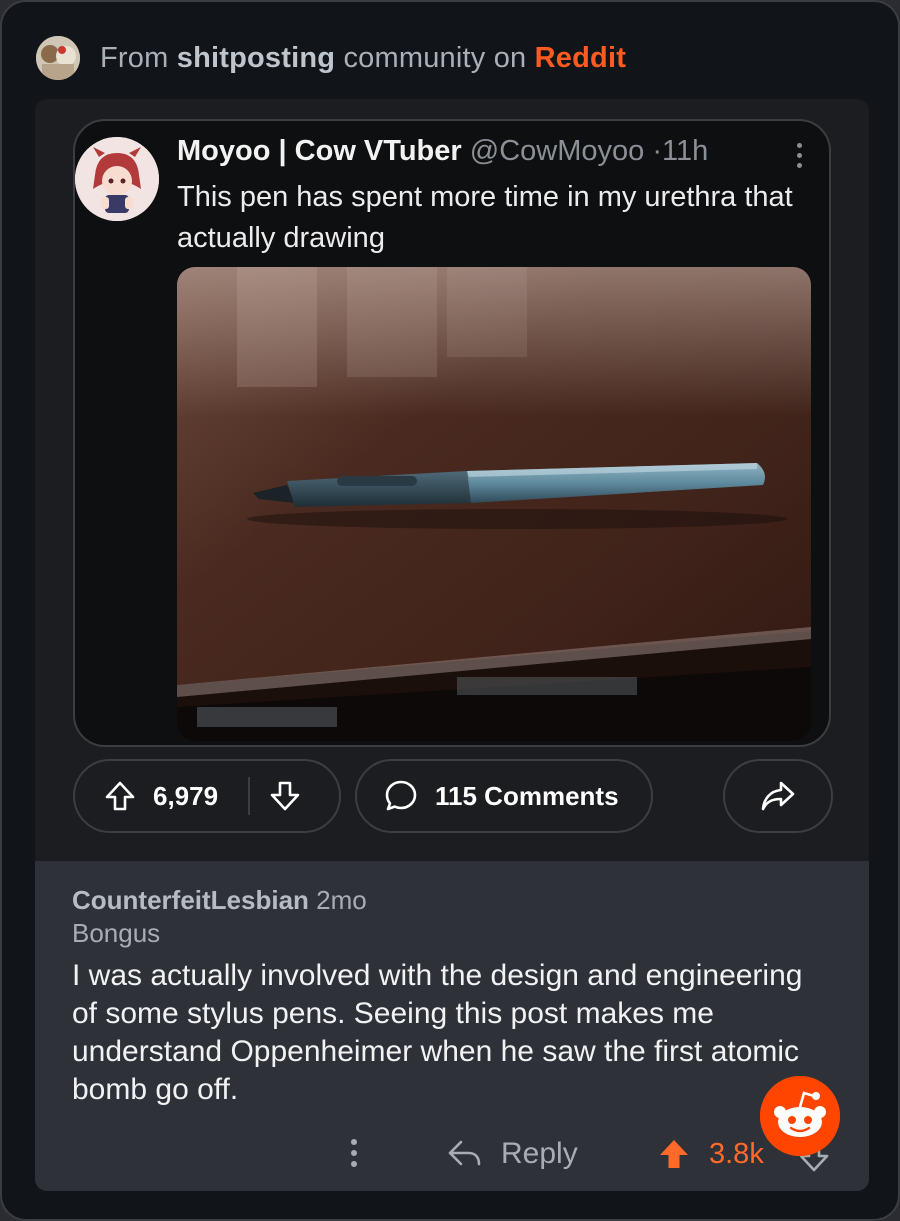  Describe the element at coordinates (186, 795) in the screenshot. I see `vote-count: 6,979` at that location.